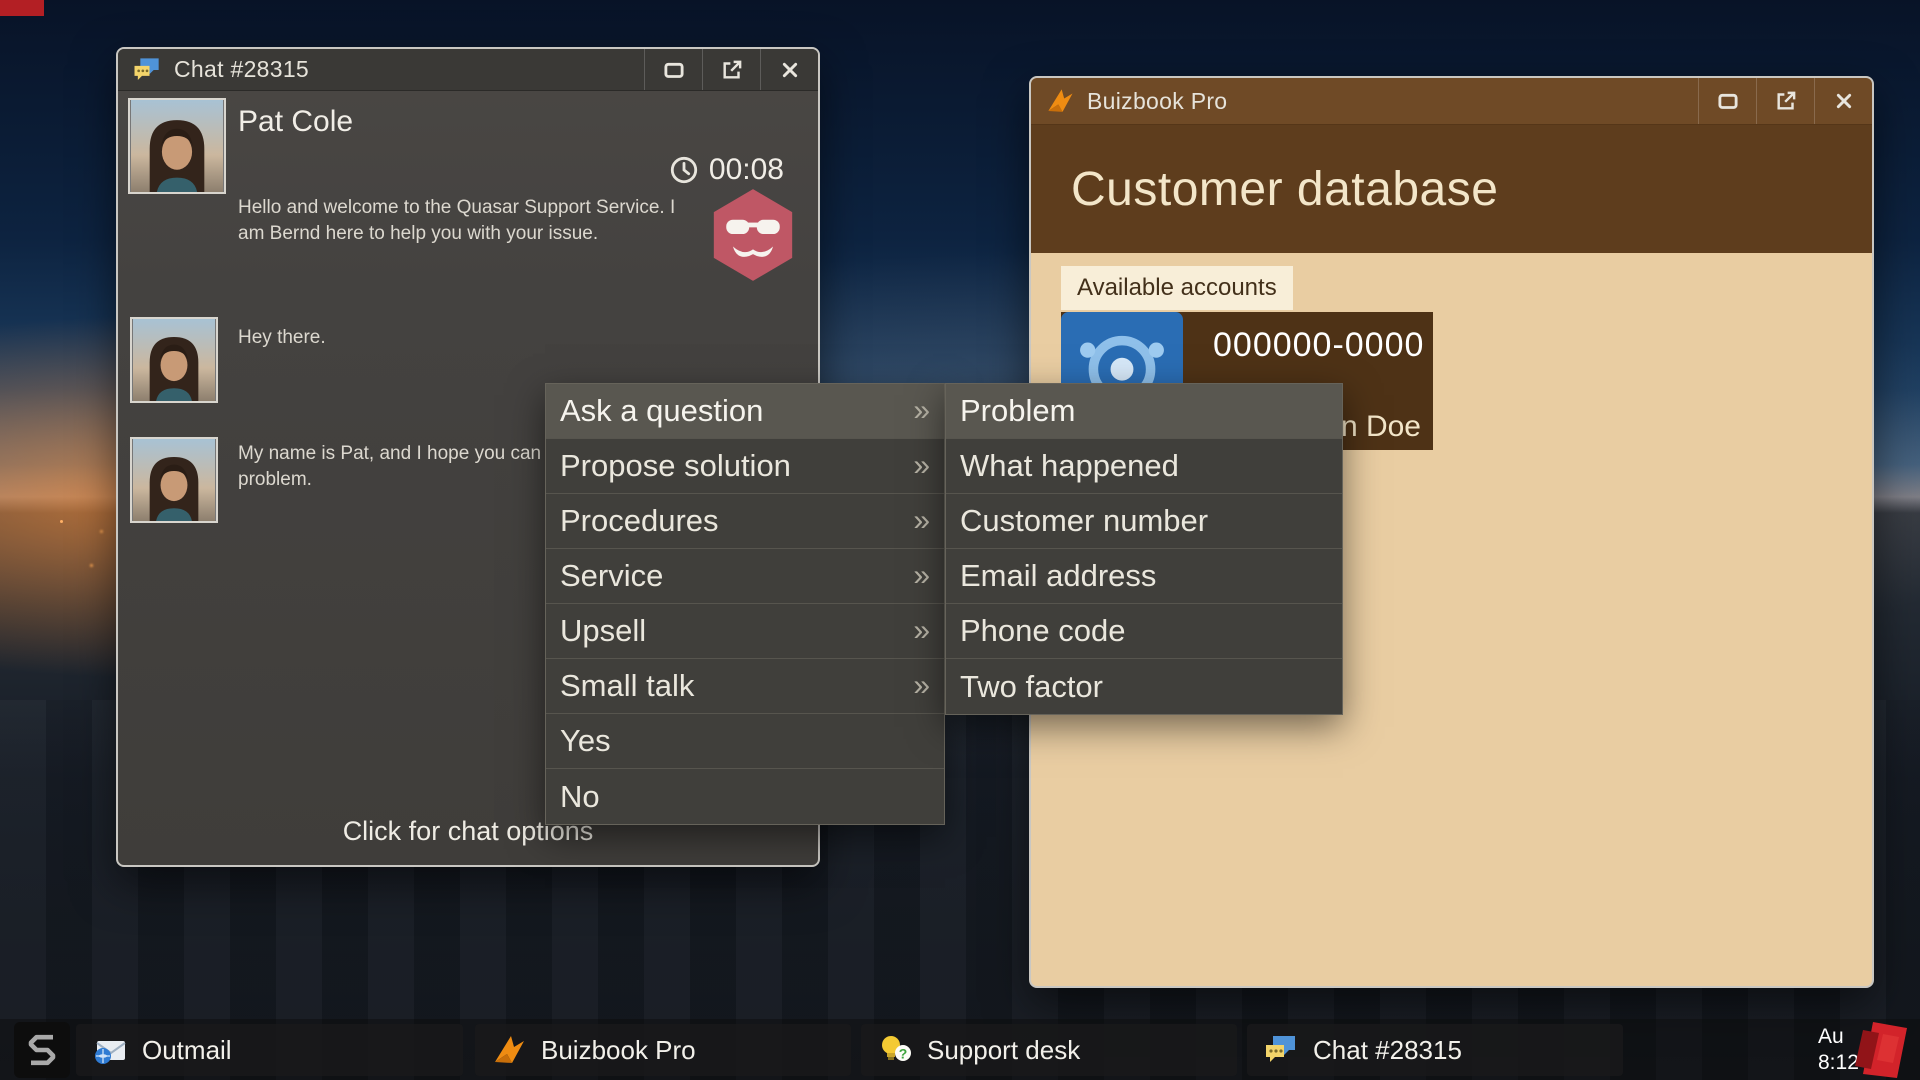 This screenshot has width=1920, height=1080. What do you see at coordinates (662, 410) in the screenshot?
I see `menu-item-label: Ask a question` at bounding box center [662, 410].